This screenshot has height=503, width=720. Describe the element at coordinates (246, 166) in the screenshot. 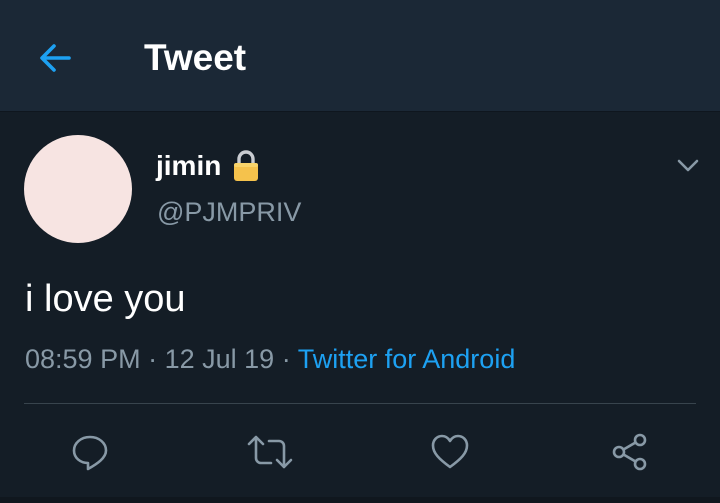

I see `lock-icon` at that location.